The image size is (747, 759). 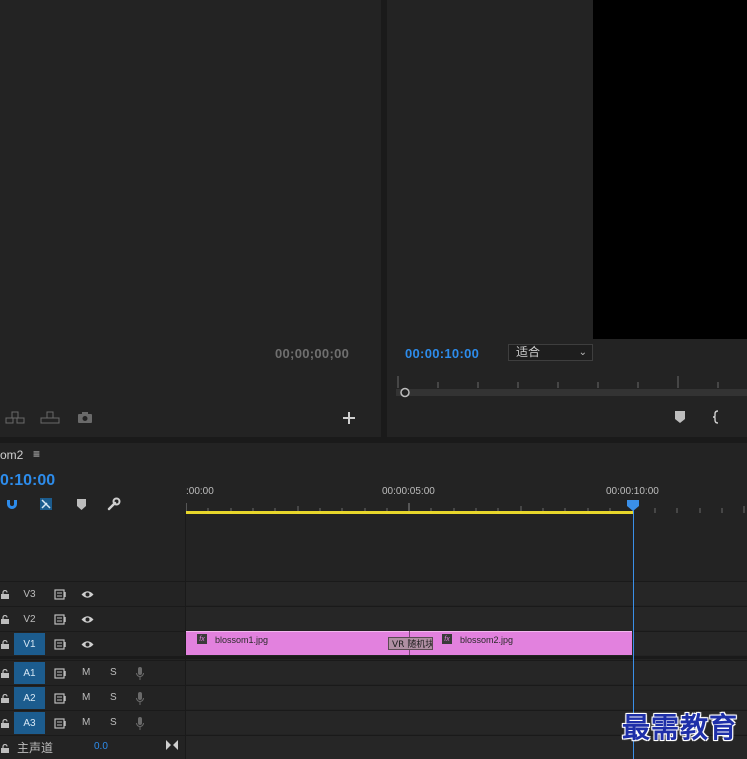 What do you see at coordinates (466, 618) in the screenshot?
I see `track-area-v2` at bounding box center [466, 618].